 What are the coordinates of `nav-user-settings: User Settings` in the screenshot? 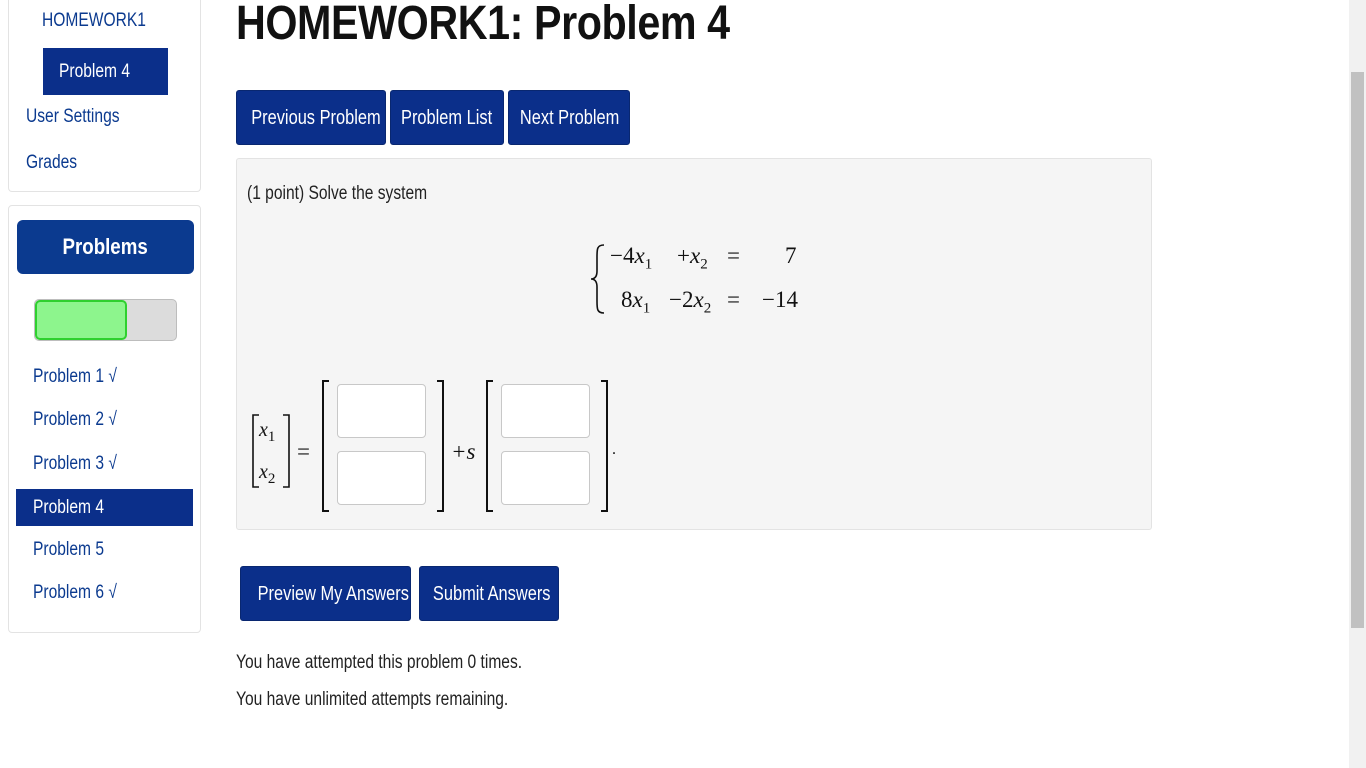 It's located at (73, 117).